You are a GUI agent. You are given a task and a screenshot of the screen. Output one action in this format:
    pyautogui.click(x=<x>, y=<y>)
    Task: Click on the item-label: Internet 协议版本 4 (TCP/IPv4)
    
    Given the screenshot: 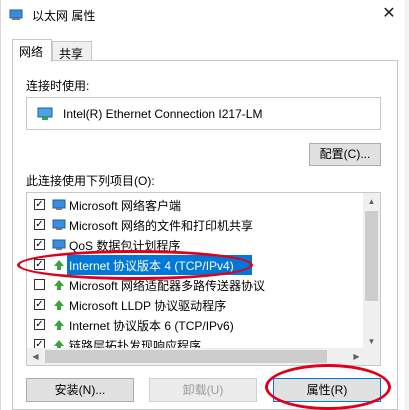 What is the action you would take?
    pyautogui.click(x=151, y=266)
    